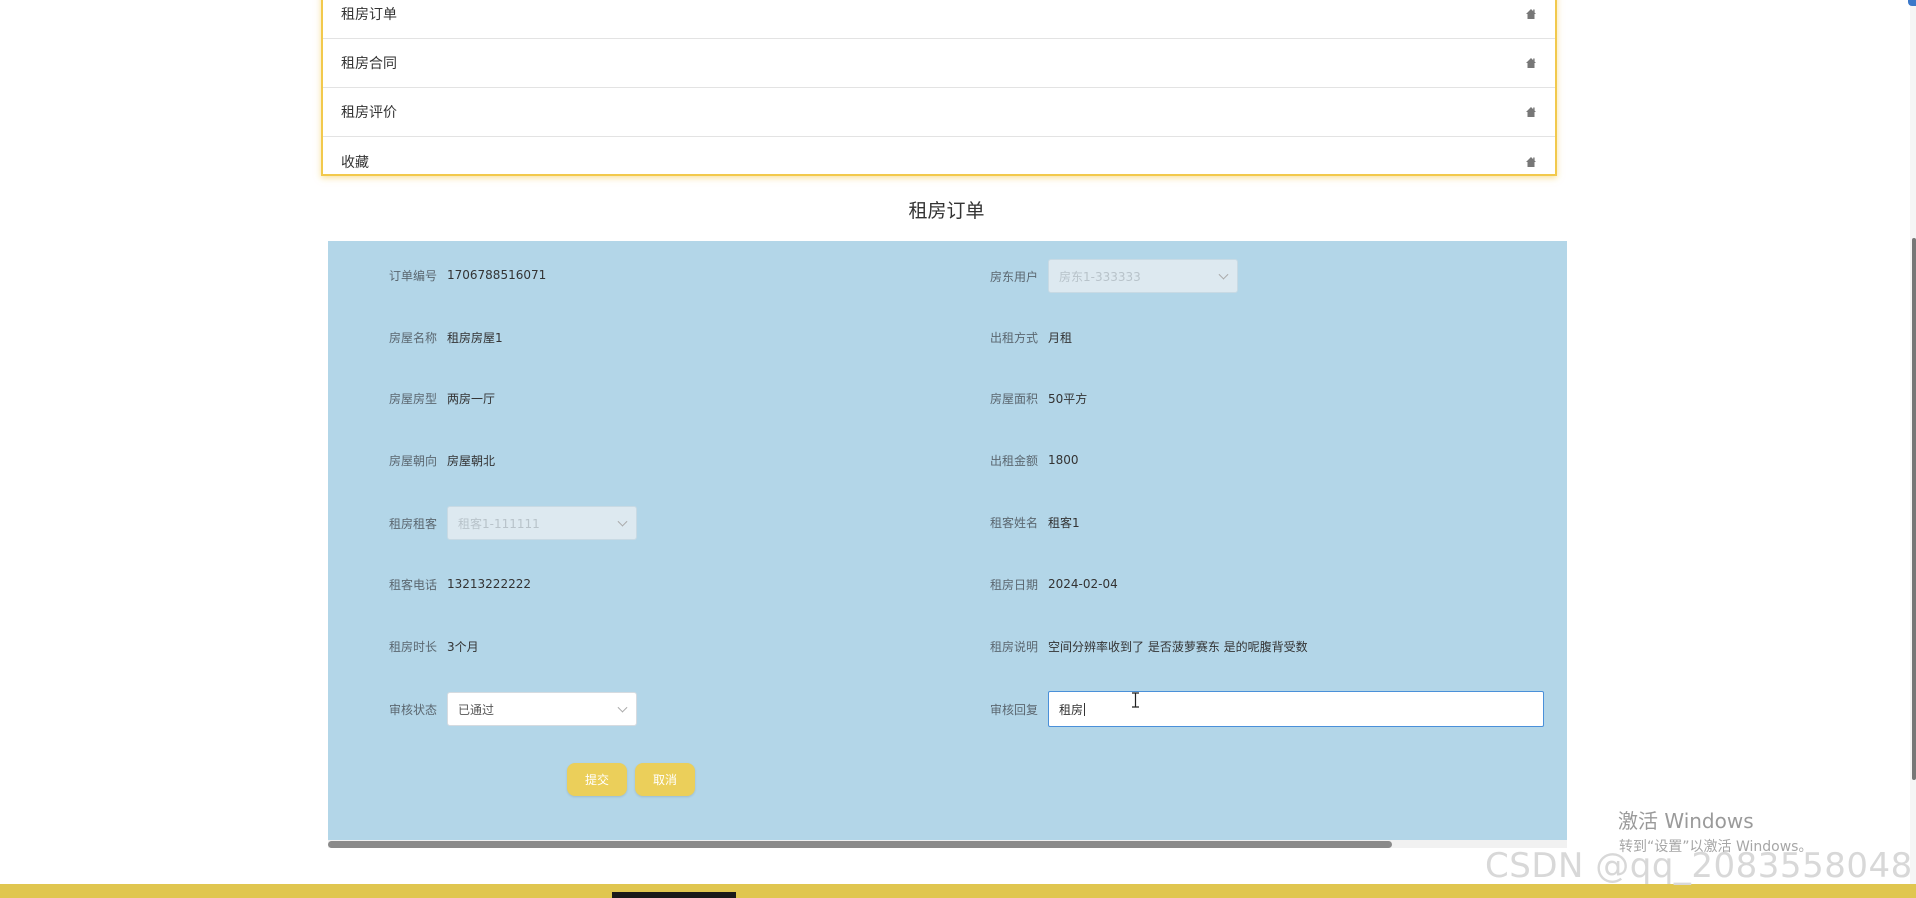  I want to click on field-value: 1706788516071, so click(497, 275).